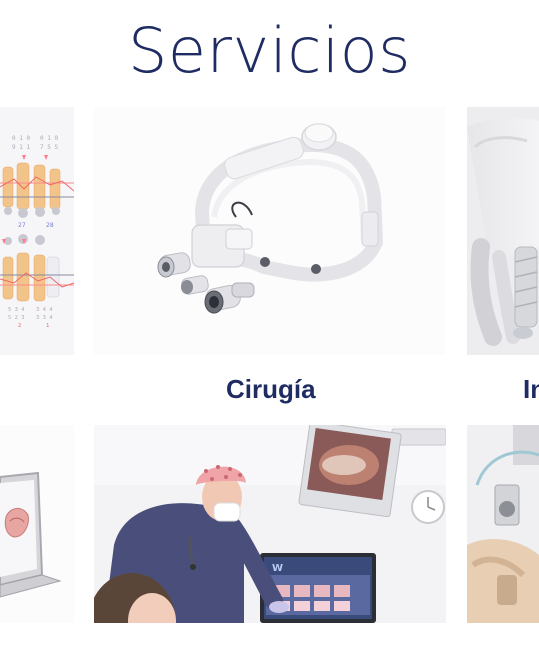  I want to click on svg-text: 3 3 4, so click(44, 318).